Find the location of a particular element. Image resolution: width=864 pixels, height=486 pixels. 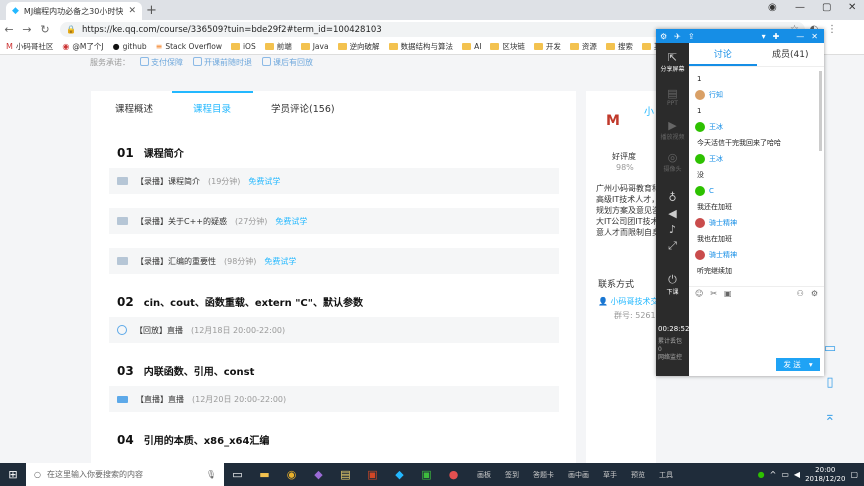

send-button: 发 送 ▾ is located at coordinates (798, 364).